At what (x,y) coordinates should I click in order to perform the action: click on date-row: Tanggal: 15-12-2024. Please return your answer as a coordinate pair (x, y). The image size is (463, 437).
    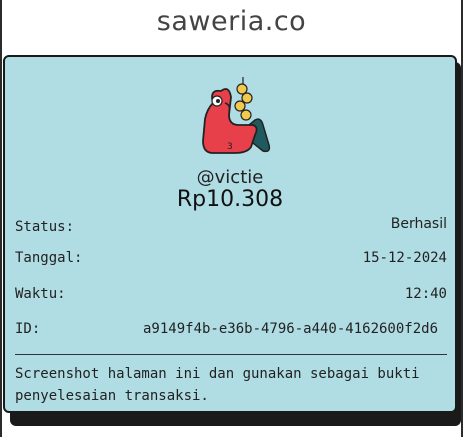
    Looking at the image, I should click on (231, 260).